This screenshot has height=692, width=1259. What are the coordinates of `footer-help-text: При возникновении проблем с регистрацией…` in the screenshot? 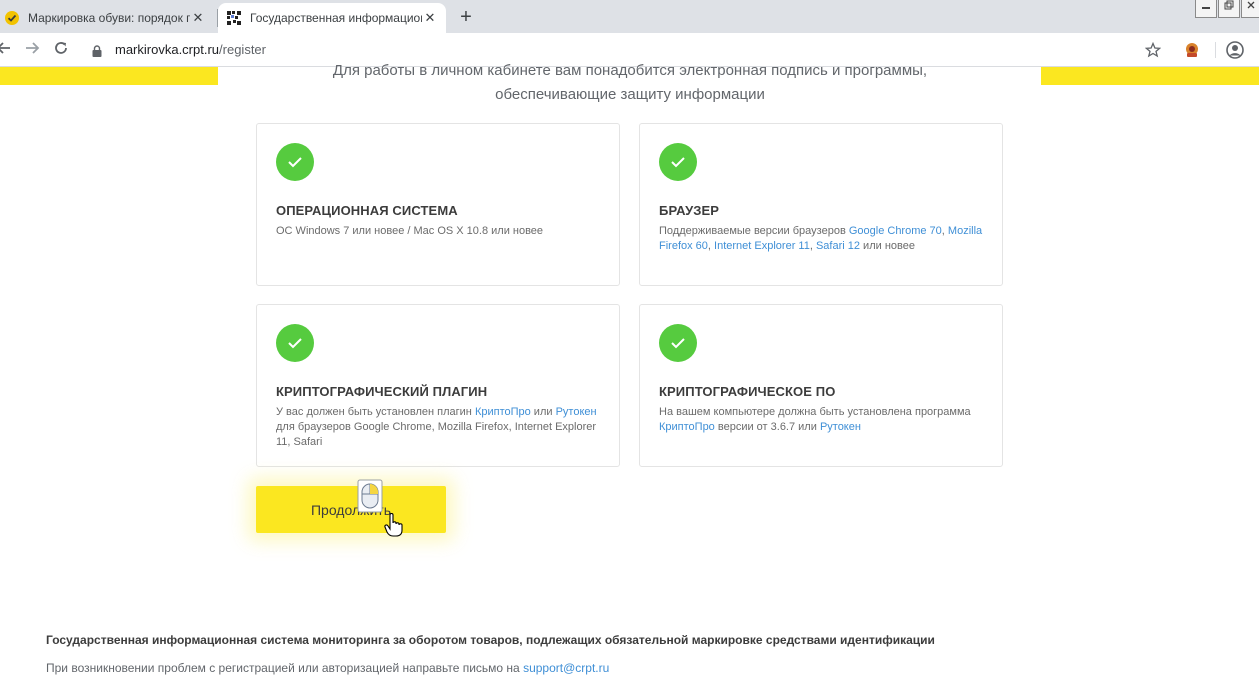 It's located at (285, 668).